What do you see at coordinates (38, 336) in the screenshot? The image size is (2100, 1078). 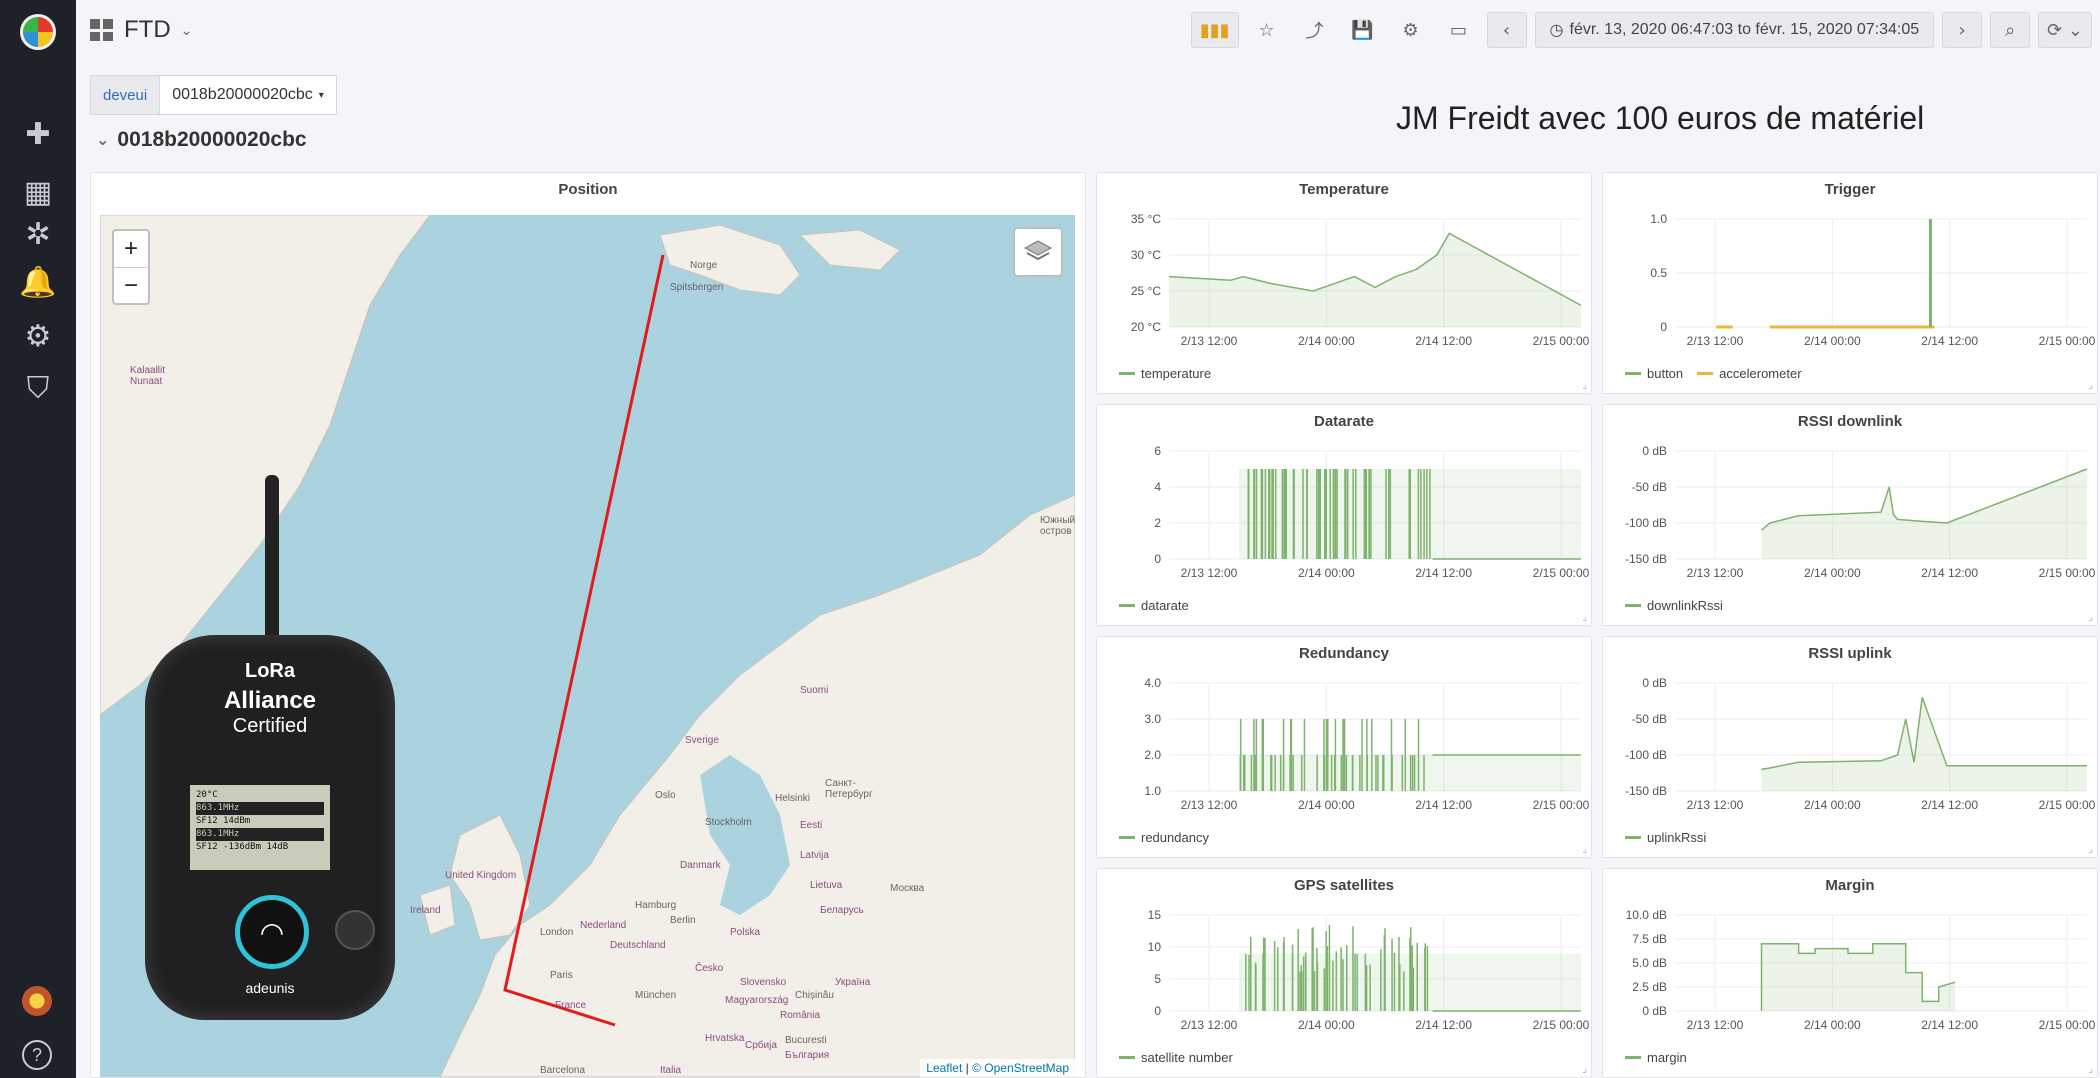 I see `gear-icon: ⚙` at bounding box center [38, 336].